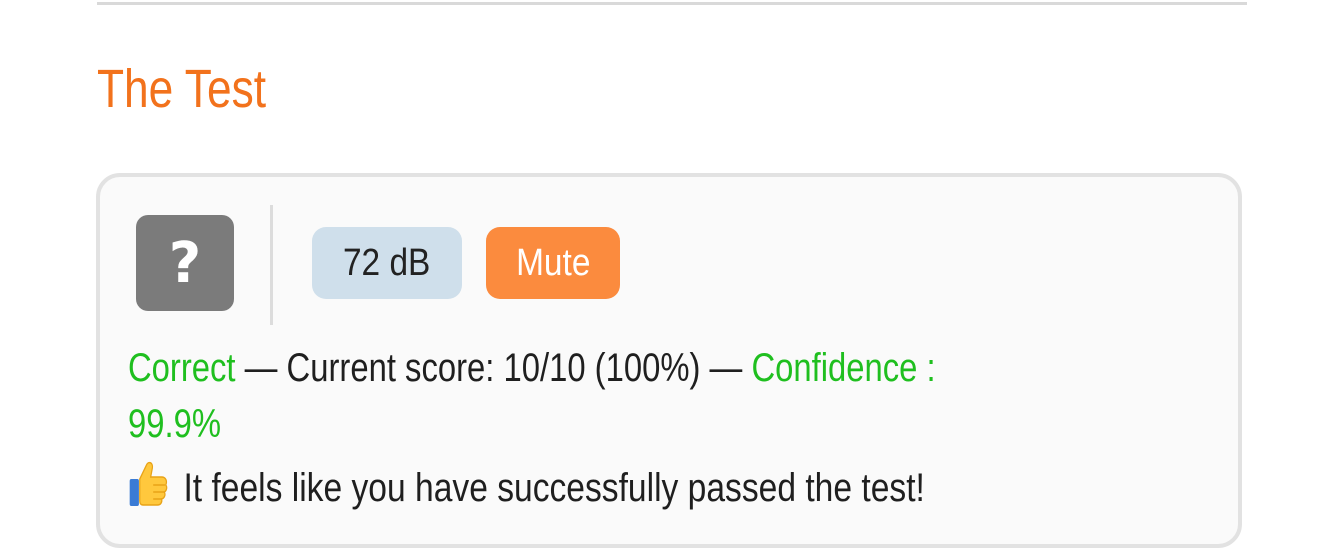 This screenshot has width=1344, height=555. I want to click on vertical-divider, so click(271, 265).